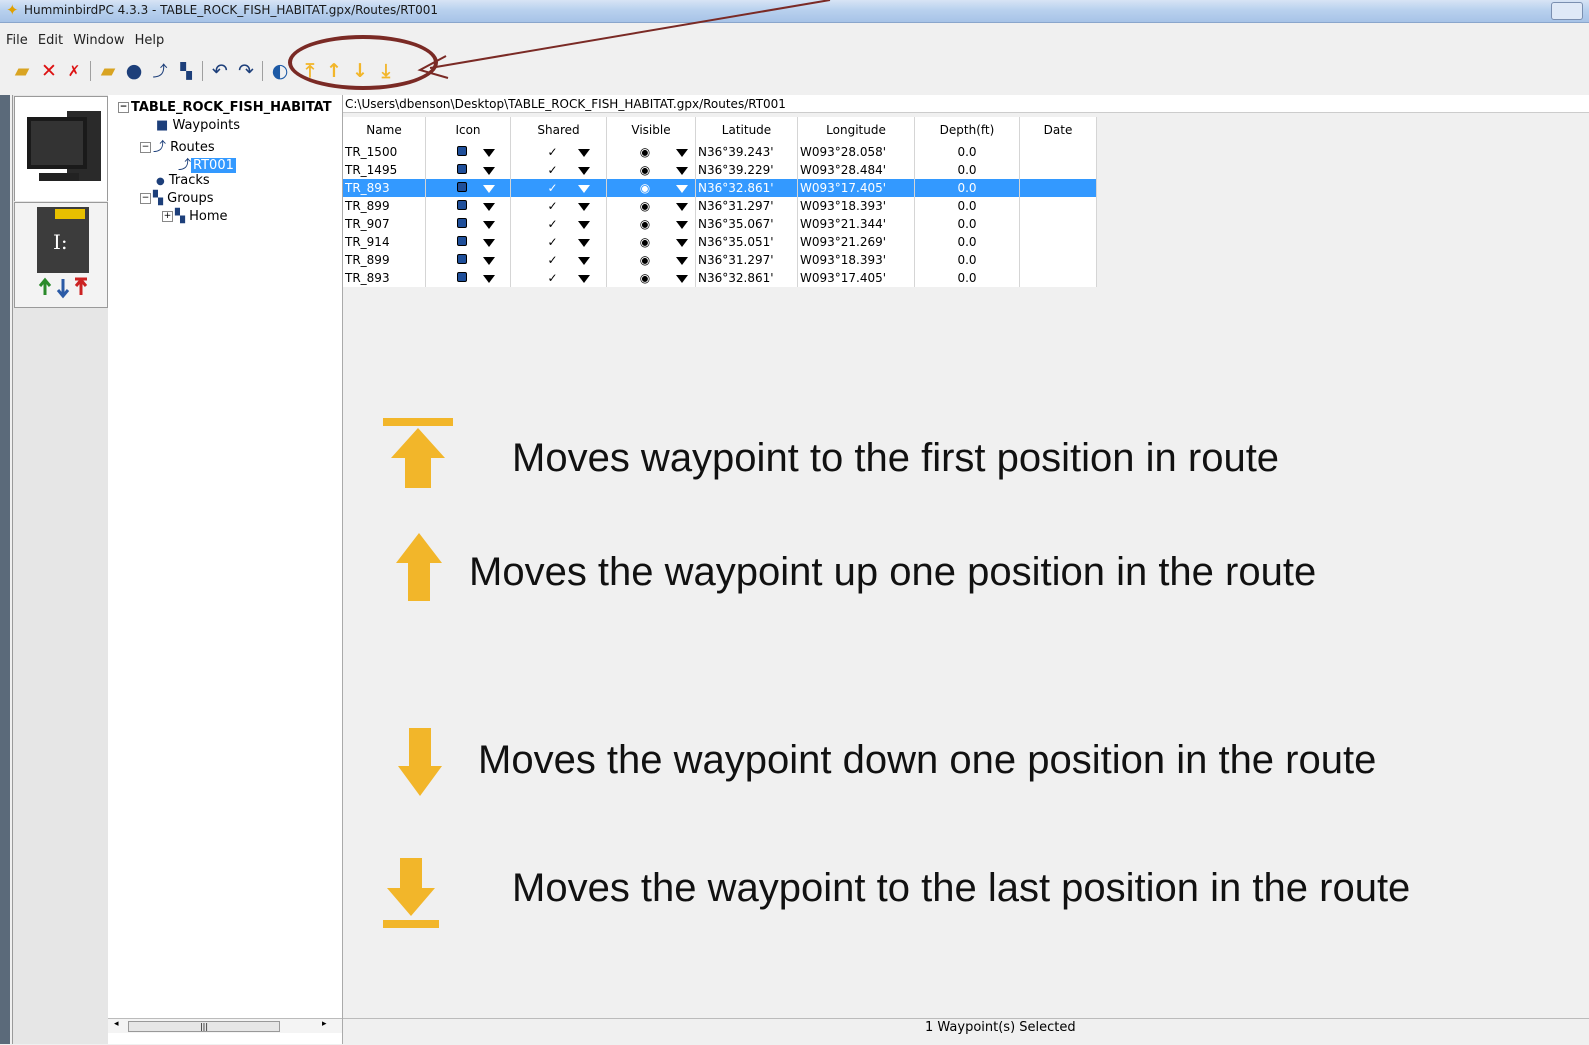 The width and height of the screenshot is (1589, 1045). I want to click on table-row: TR_1500 ✓ ◉ N36°39.243' W093°28.058' 0.0, so click(720, 152).